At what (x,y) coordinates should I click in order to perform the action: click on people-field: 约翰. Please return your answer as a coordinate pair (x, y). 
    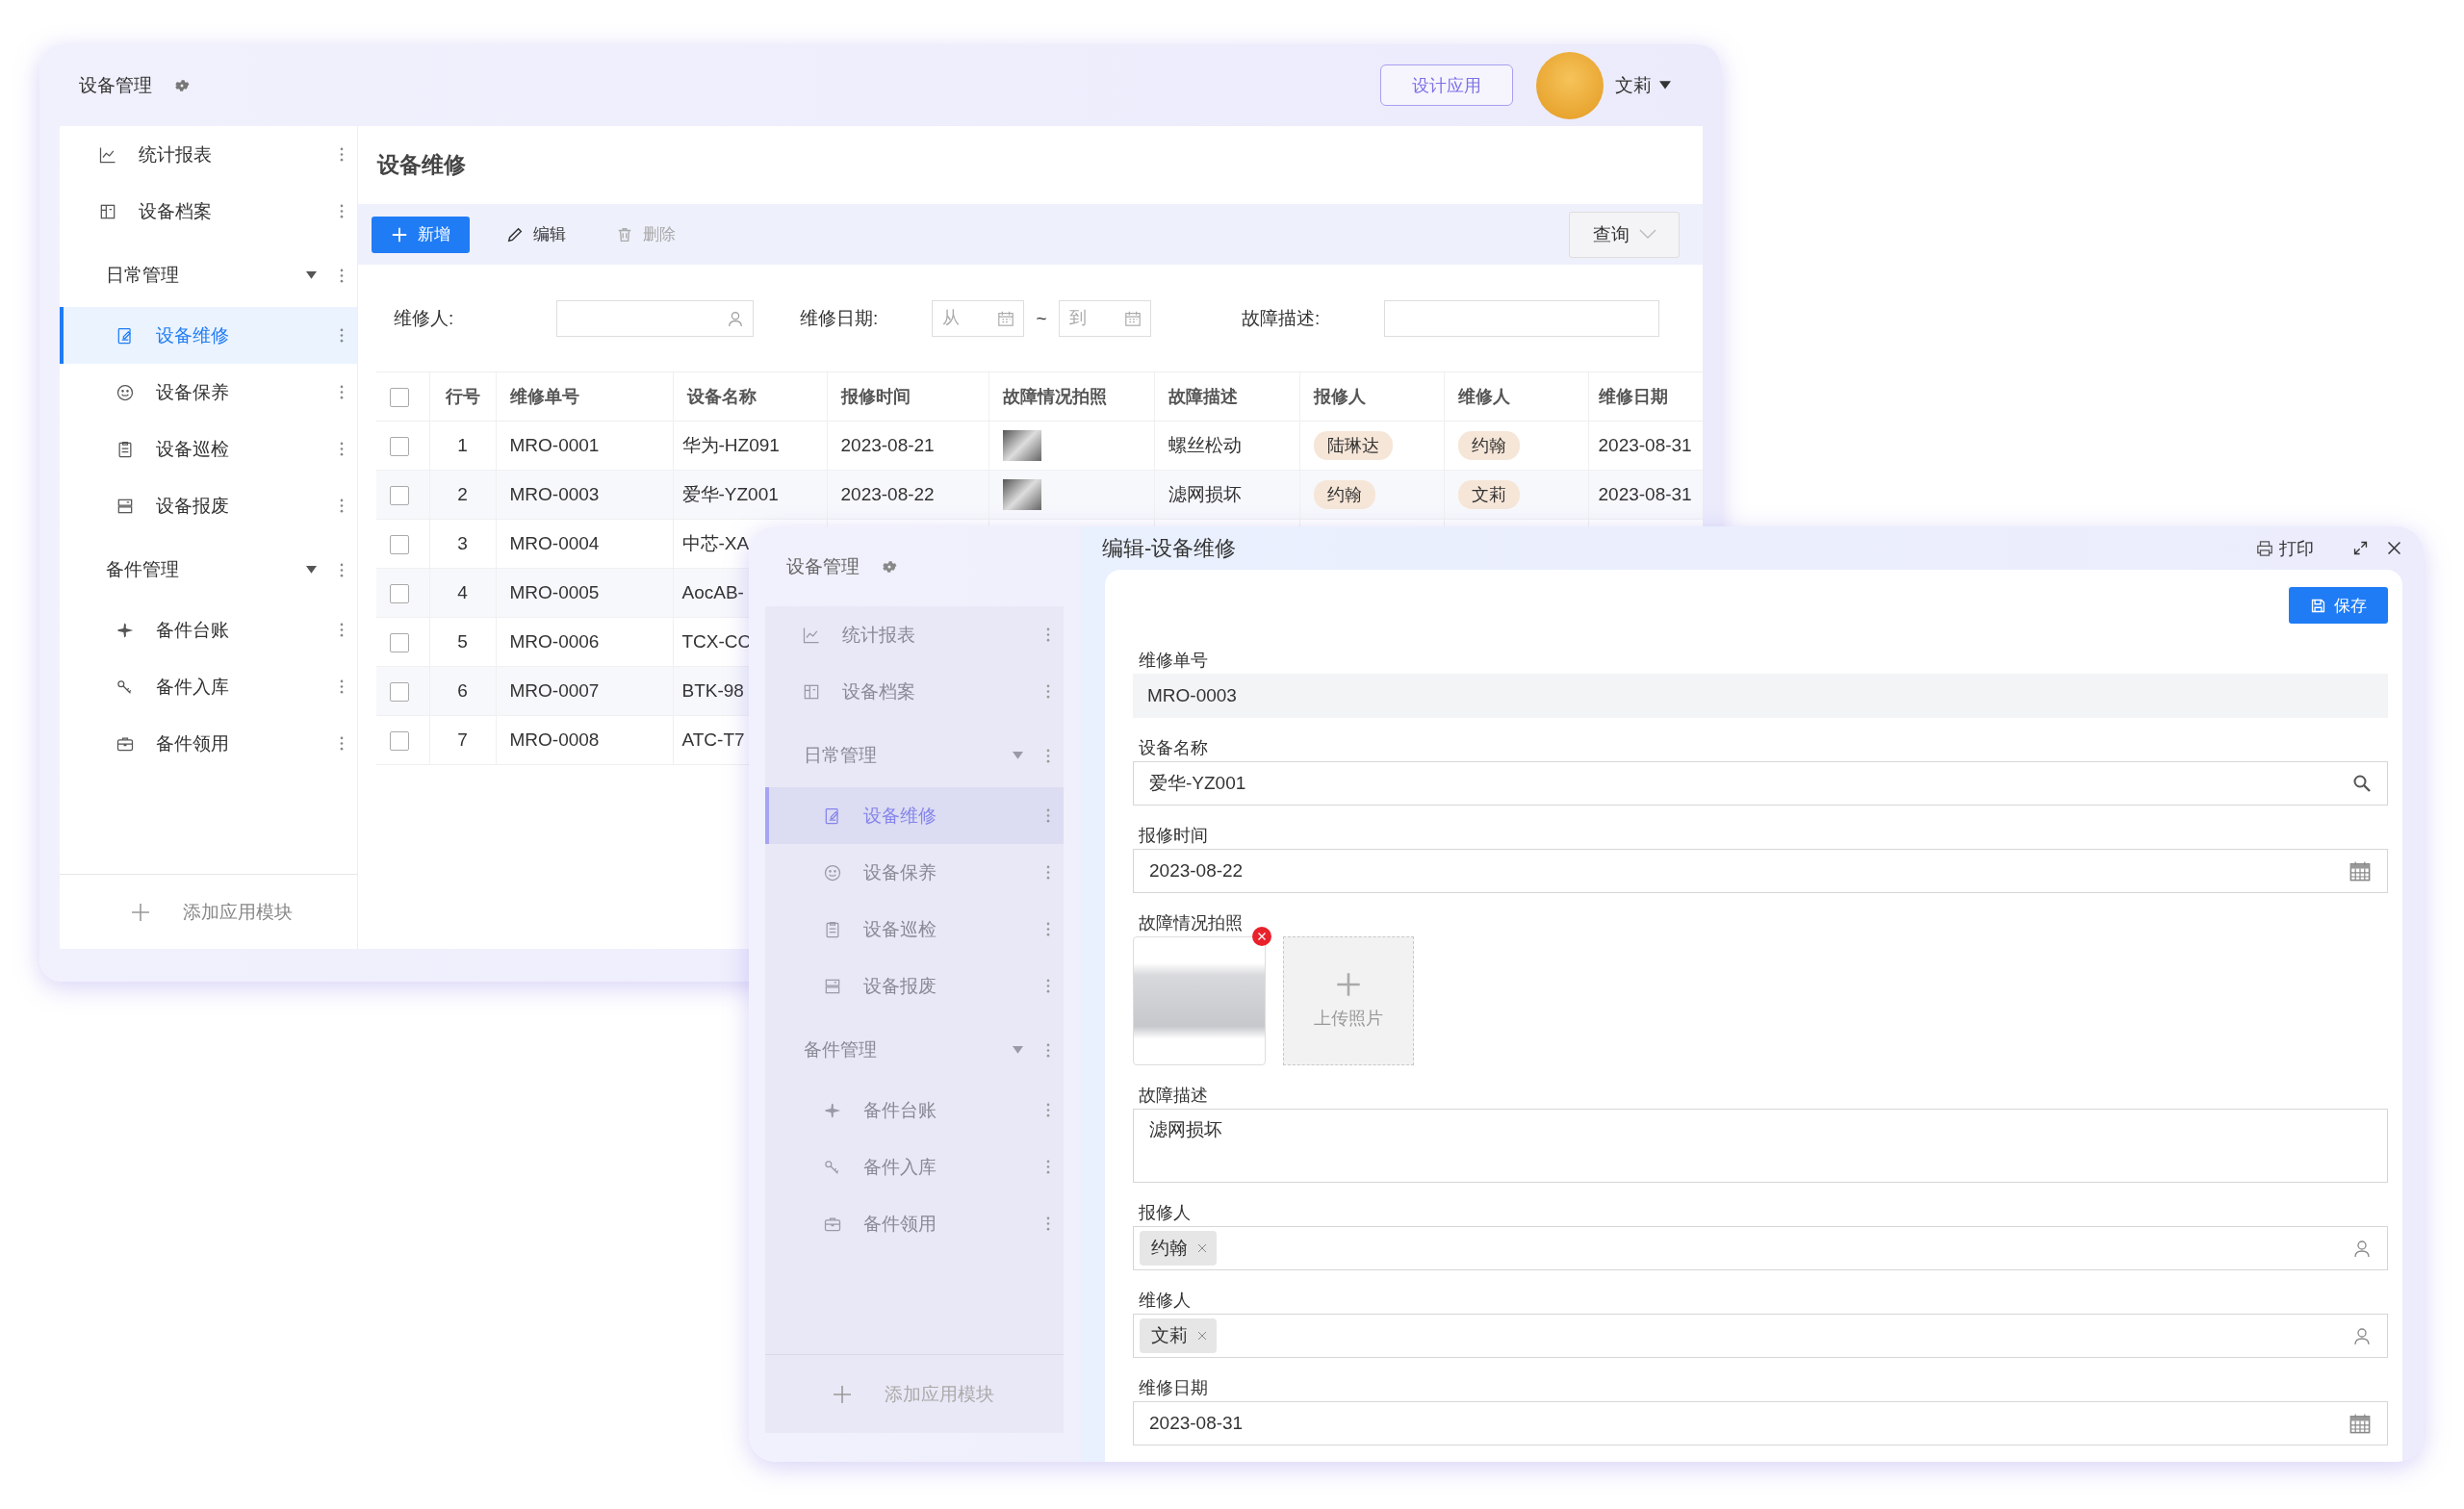
    Looking at the image, I should click on (1760, 1248).